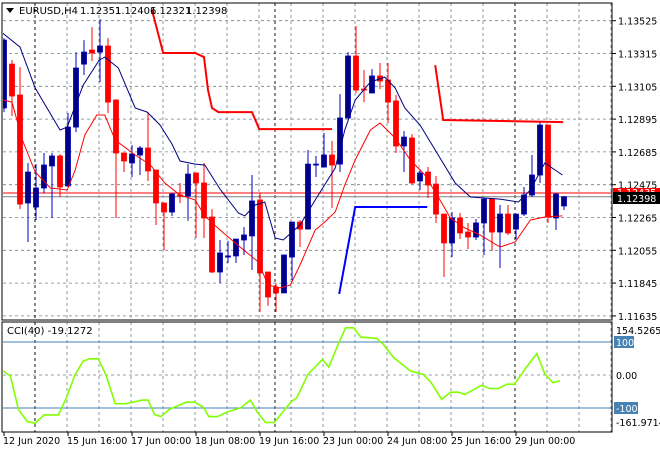  Describe the element at coordinates (97, 441) in the screenshot. I see `time-axis-label: 15 Jun 16:00` at that location.